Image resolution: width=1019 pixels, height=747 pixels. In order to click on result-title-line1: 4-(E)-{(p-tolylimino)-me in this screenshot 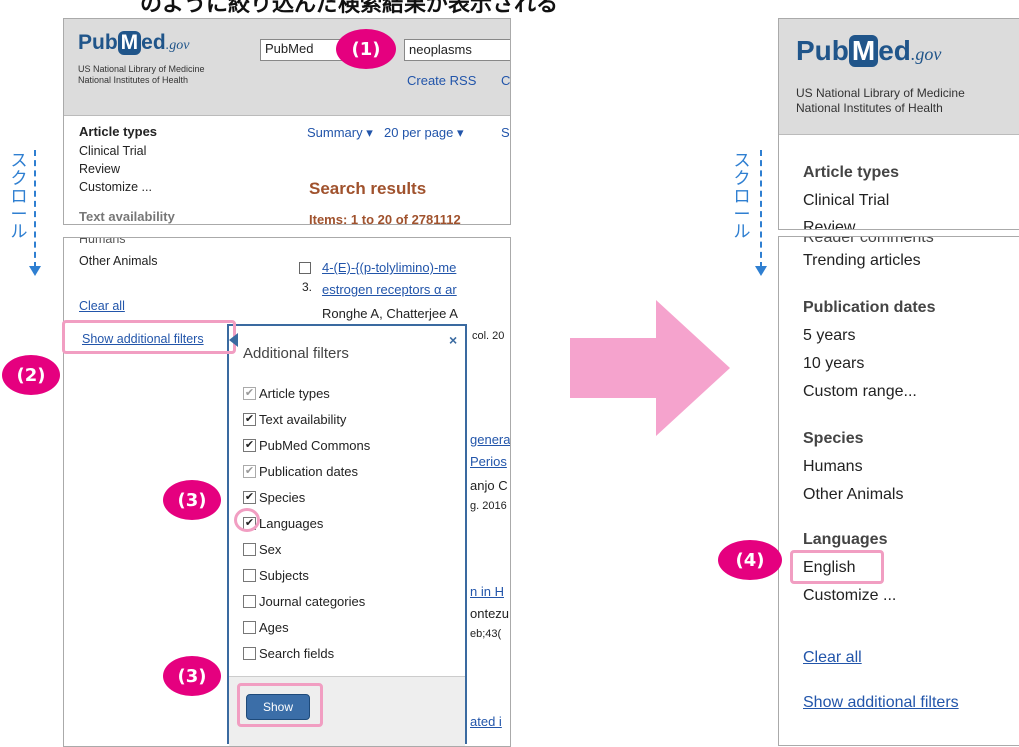, I will do `click(389, 267)`.